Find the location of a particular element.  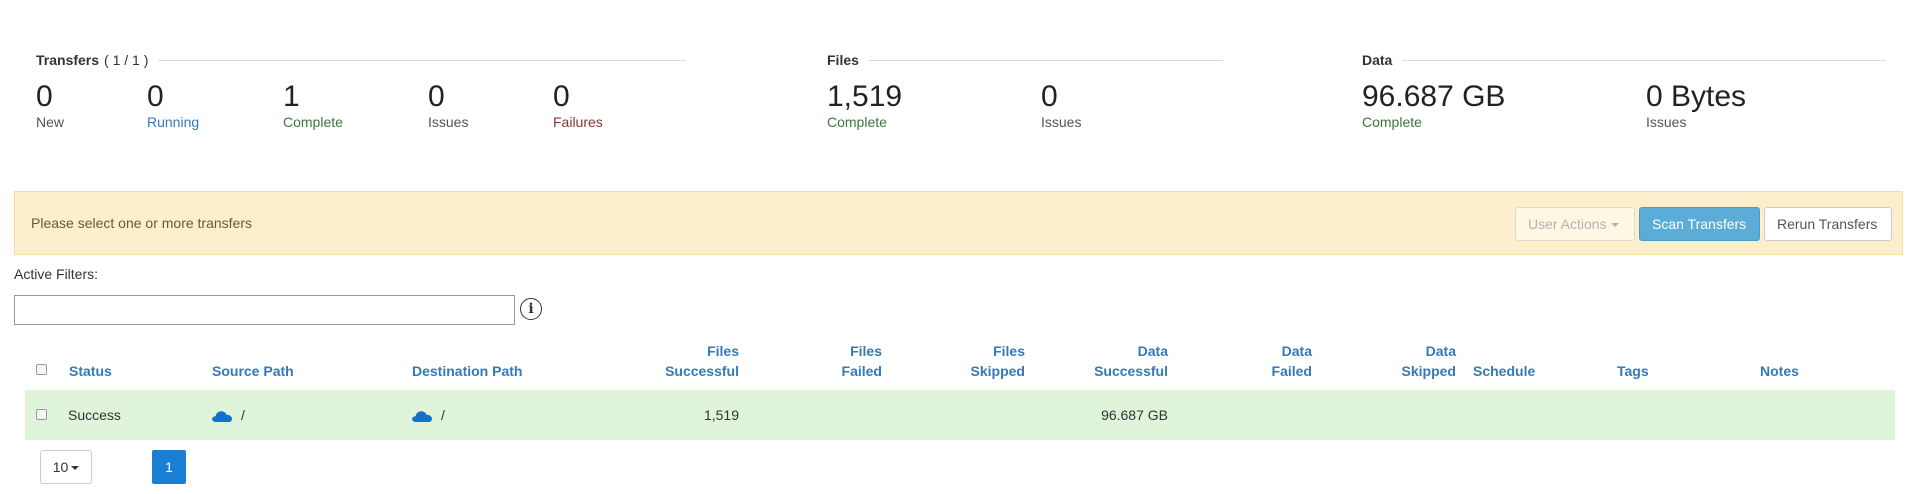

page-button-current: 1 is located at coordinates (169, 467).